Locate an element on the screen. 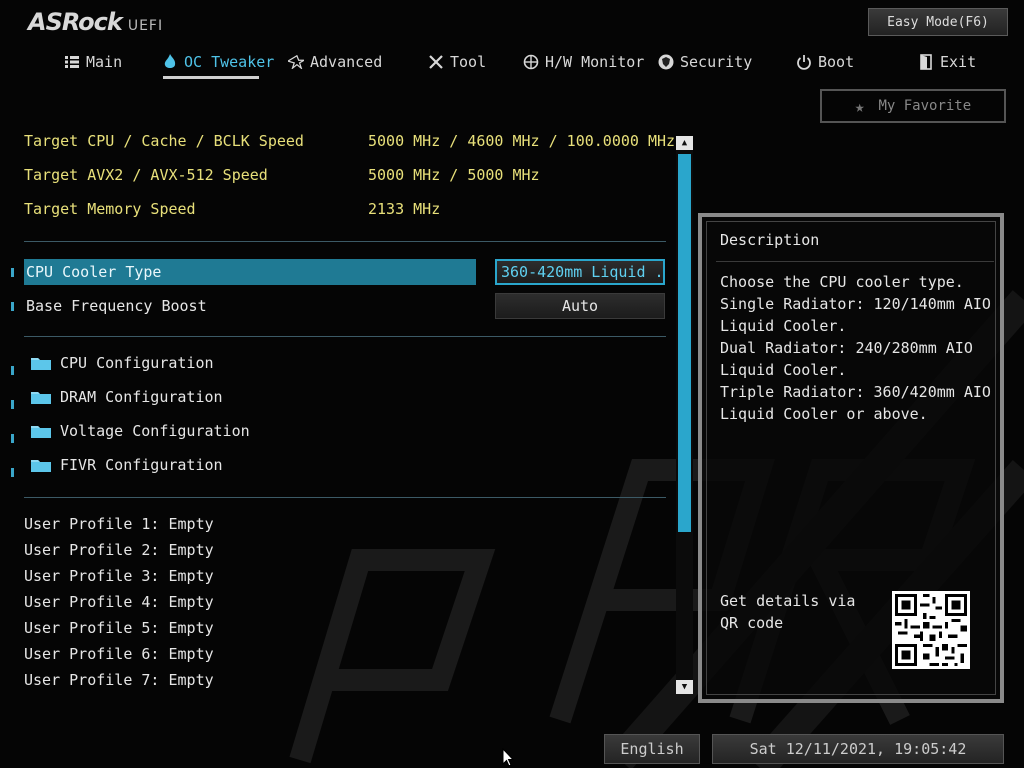 The height and width of the screenshot is (768, 1024). description-divider is located at coordinates (855, 261).